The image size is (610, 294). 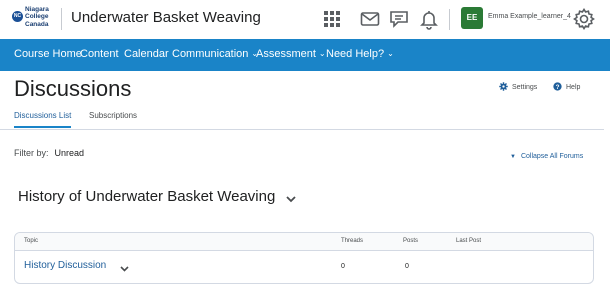 I want to click on nav-label: Content, so click(x=99, y=54).